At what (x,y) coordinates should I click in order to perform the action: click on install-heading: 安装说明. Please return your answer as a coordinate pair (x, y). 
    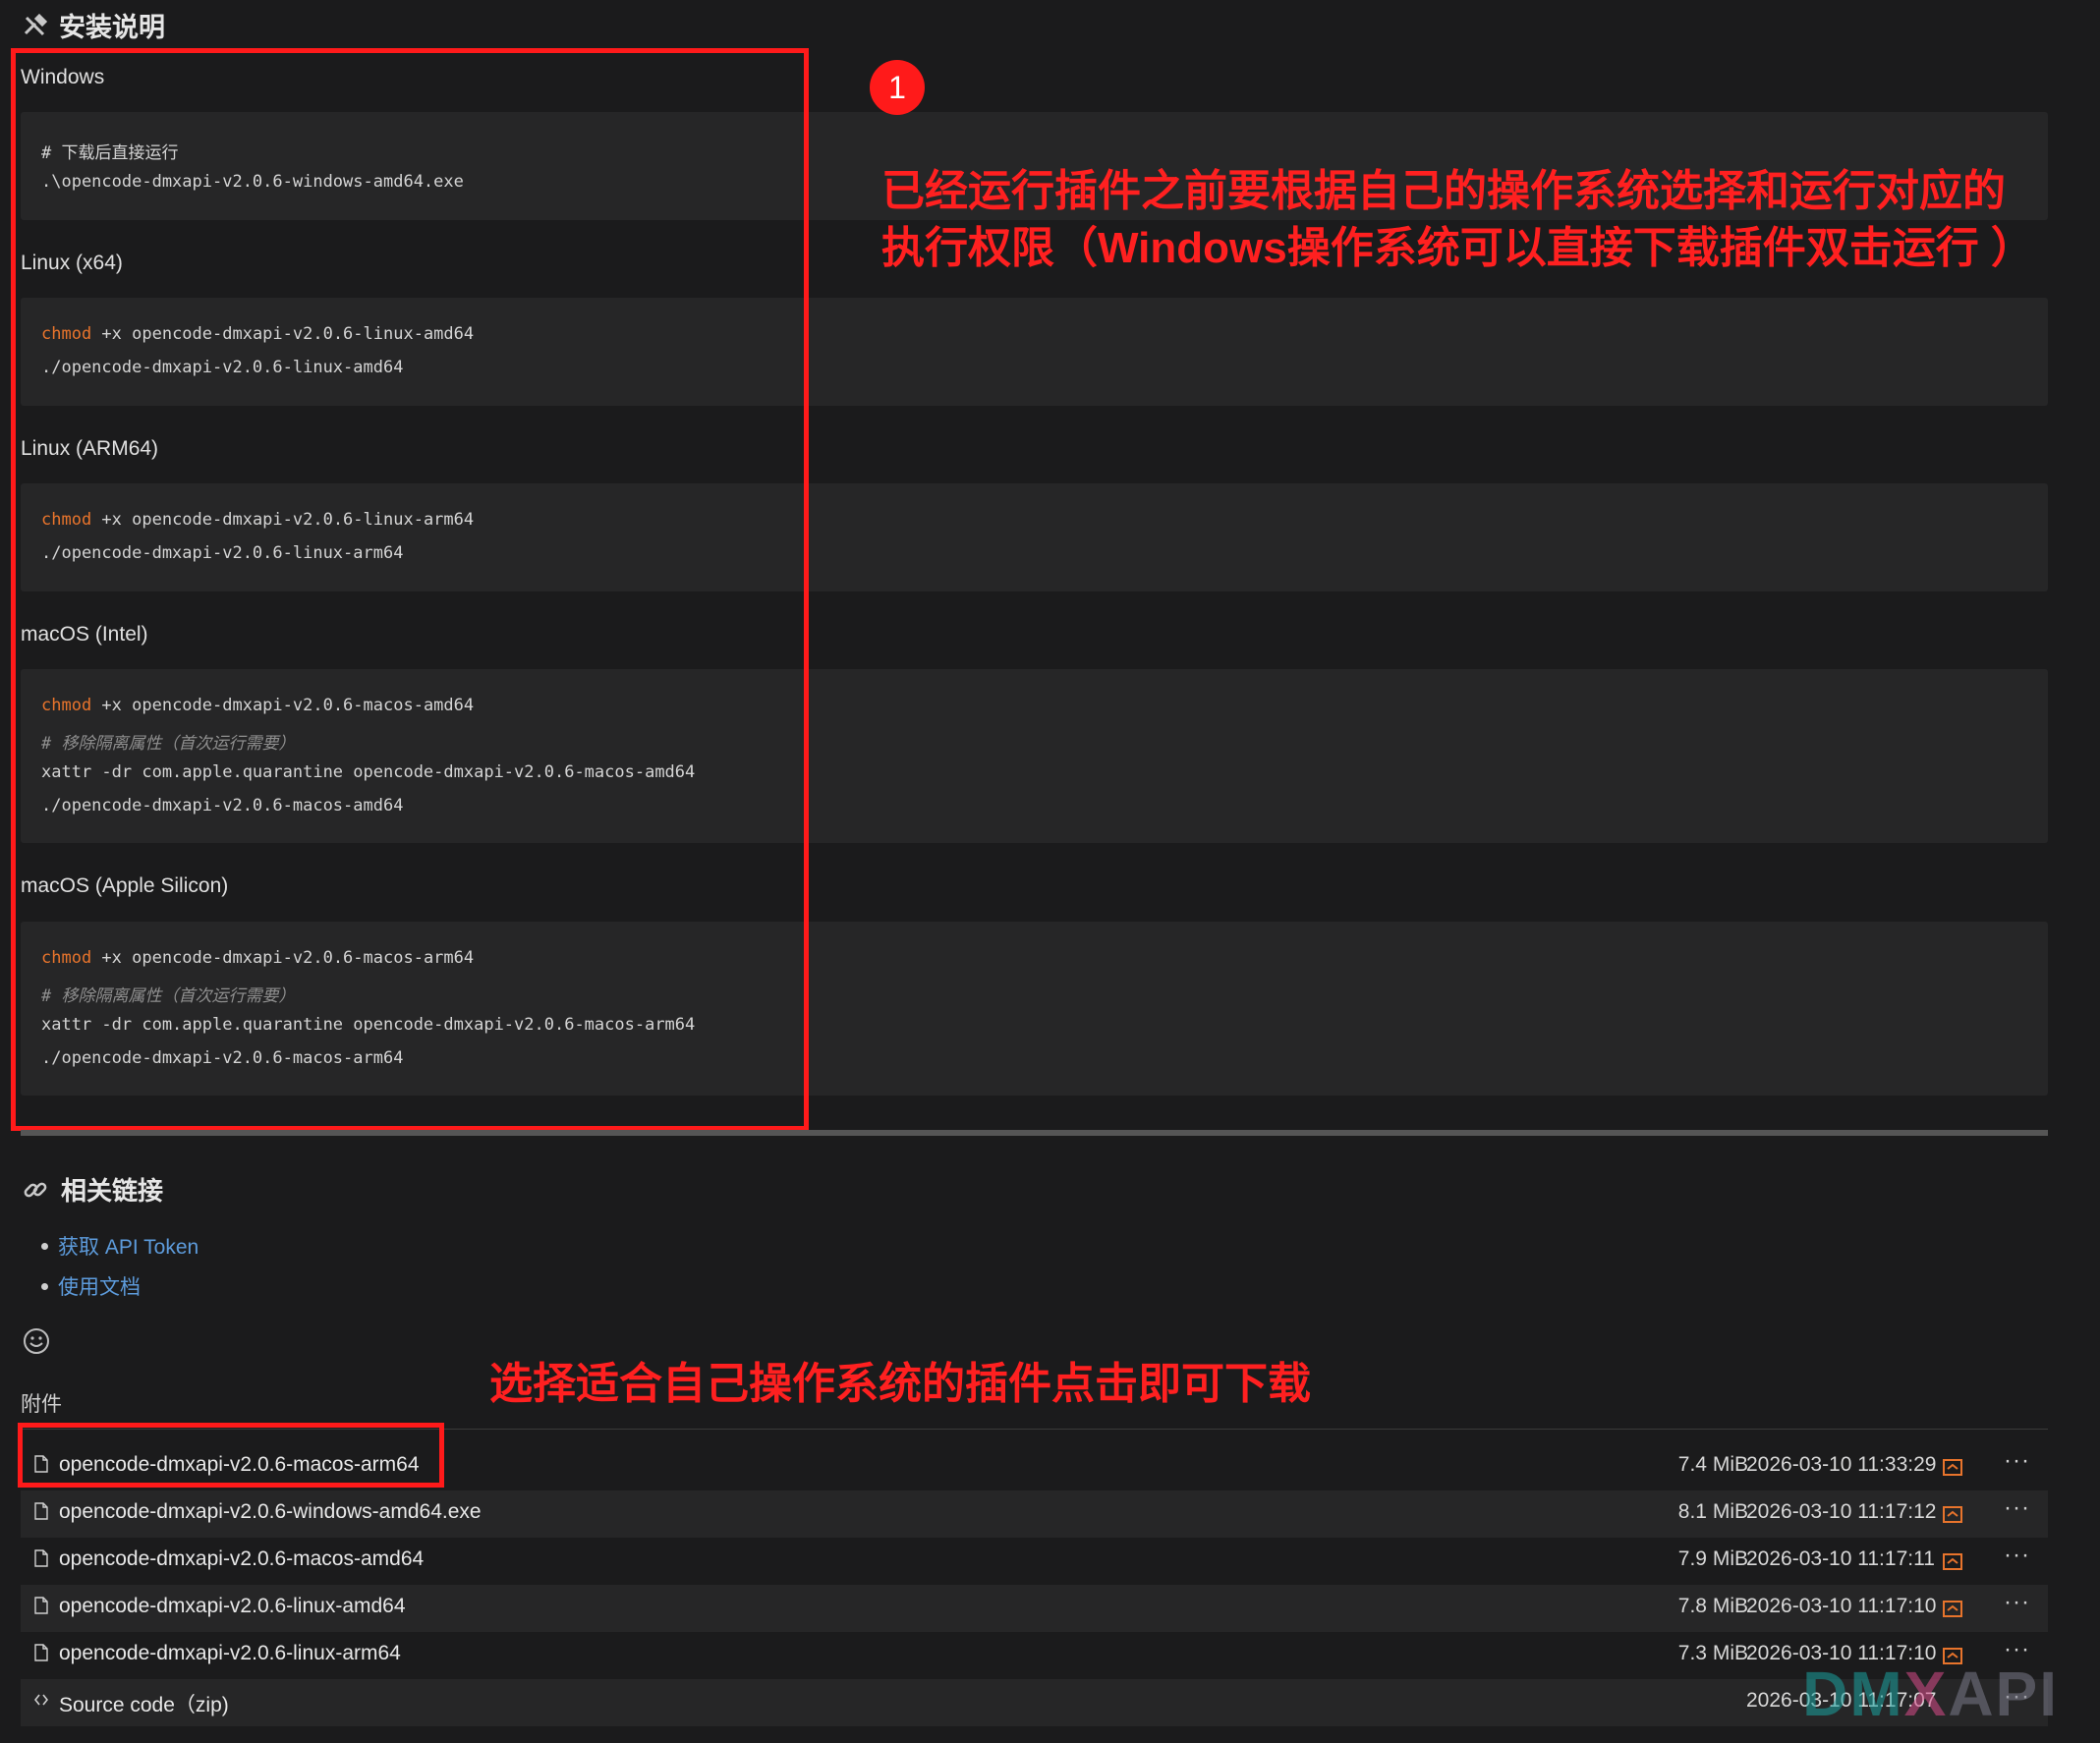
    Looking at the image, I should click on (93, 25).